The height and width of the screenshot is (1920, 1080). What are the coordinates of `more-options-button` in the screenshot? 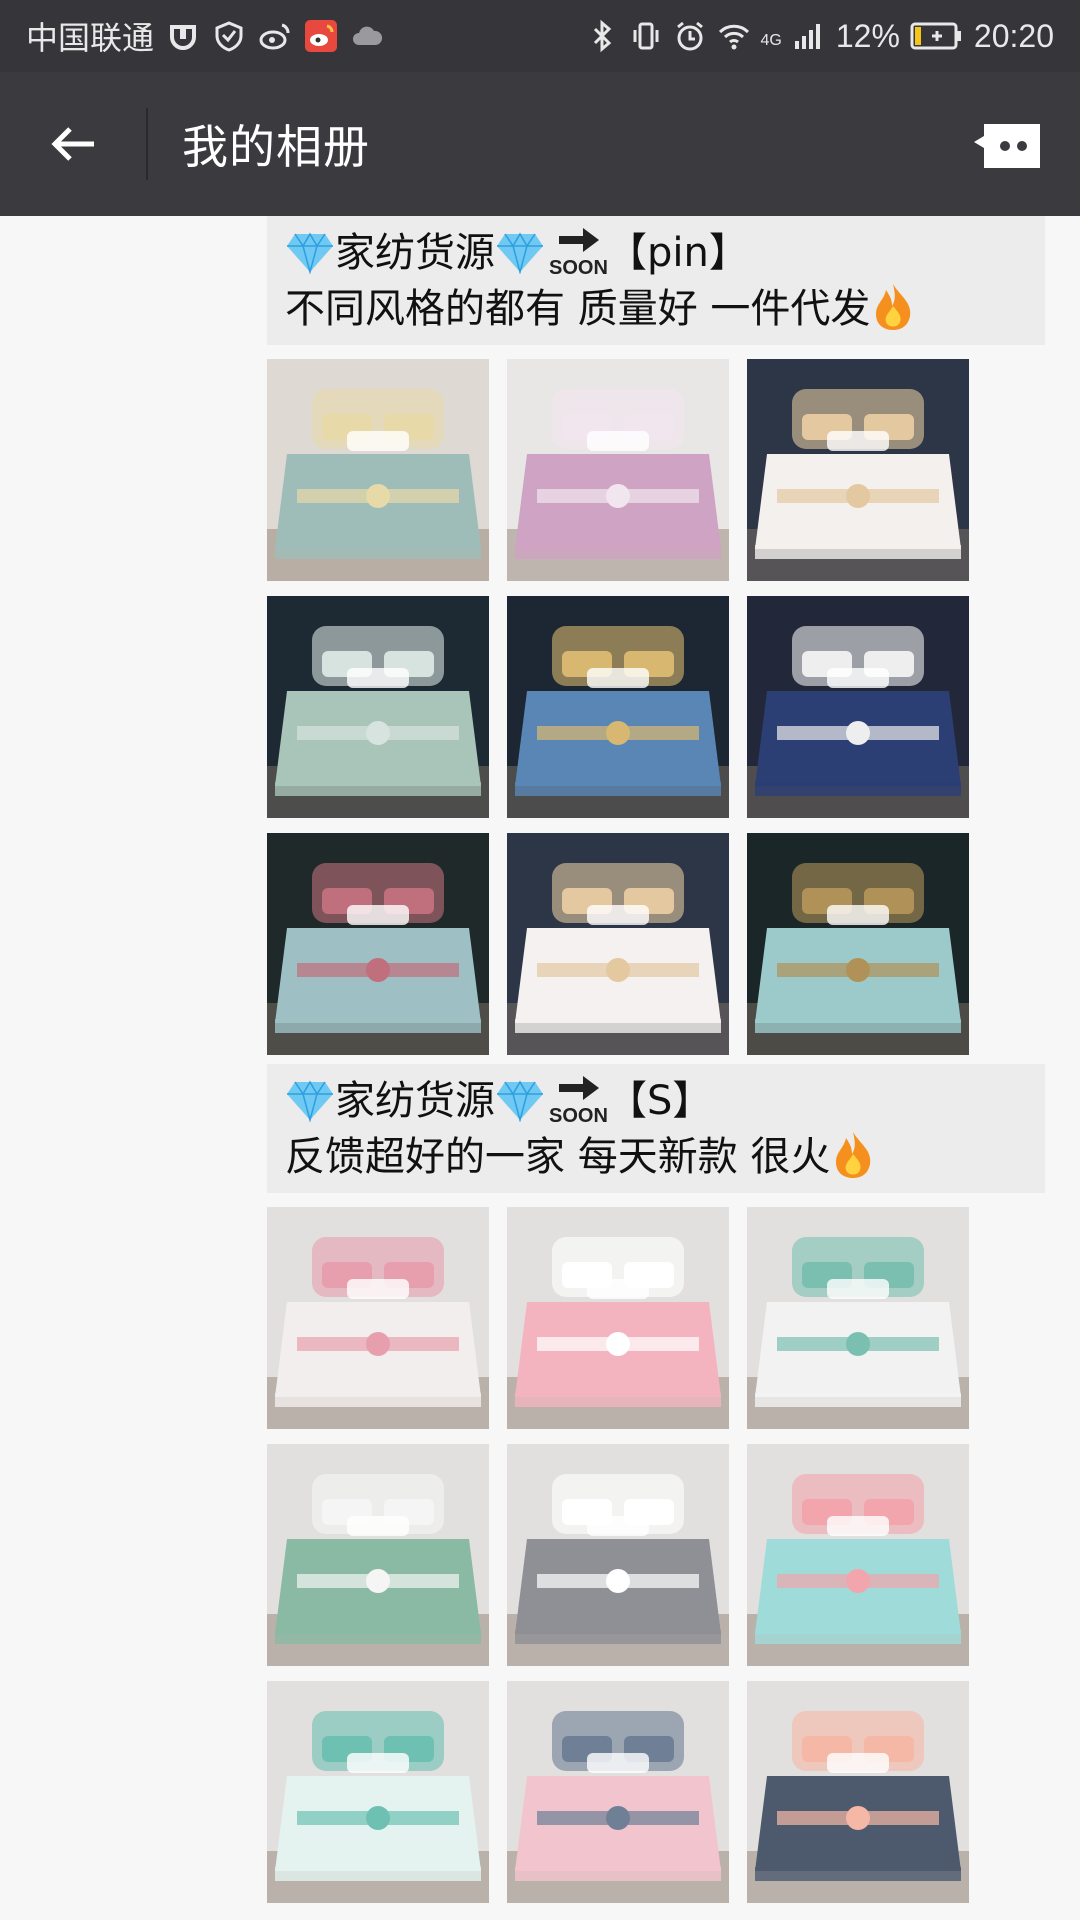 It's located at (1010, 142).